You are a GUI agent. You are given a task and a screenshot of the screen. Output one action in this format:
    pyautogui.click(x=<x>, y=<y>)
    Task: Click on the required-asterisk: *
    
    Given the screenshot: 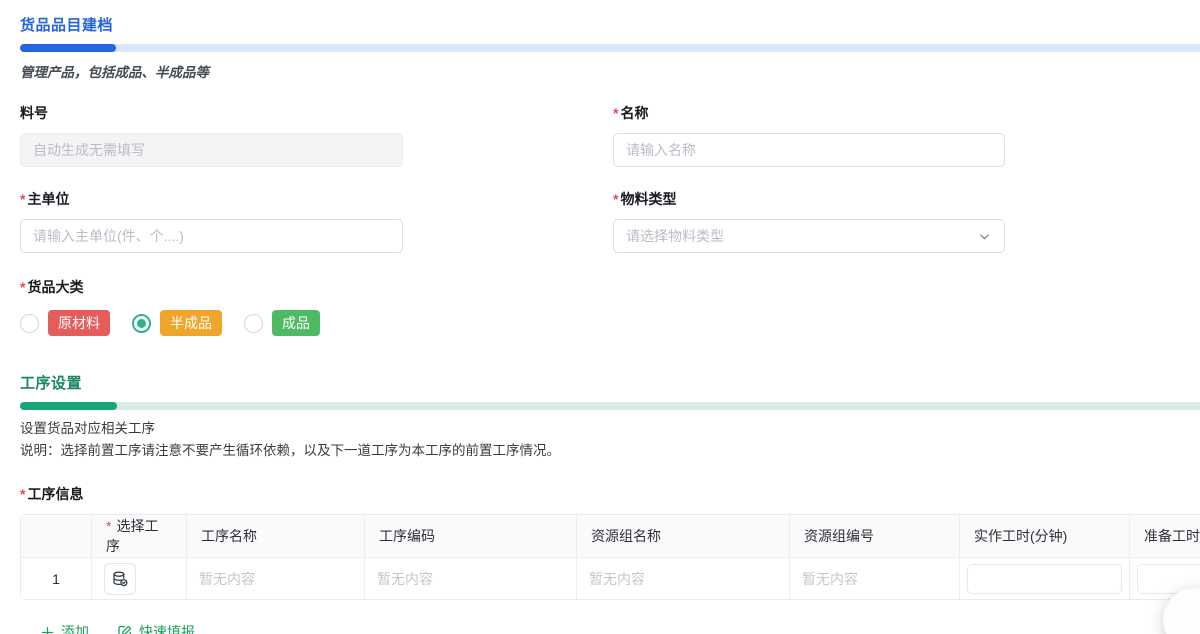 What is the action you would take?
    pyautogui.click(x=109, y=526)
    